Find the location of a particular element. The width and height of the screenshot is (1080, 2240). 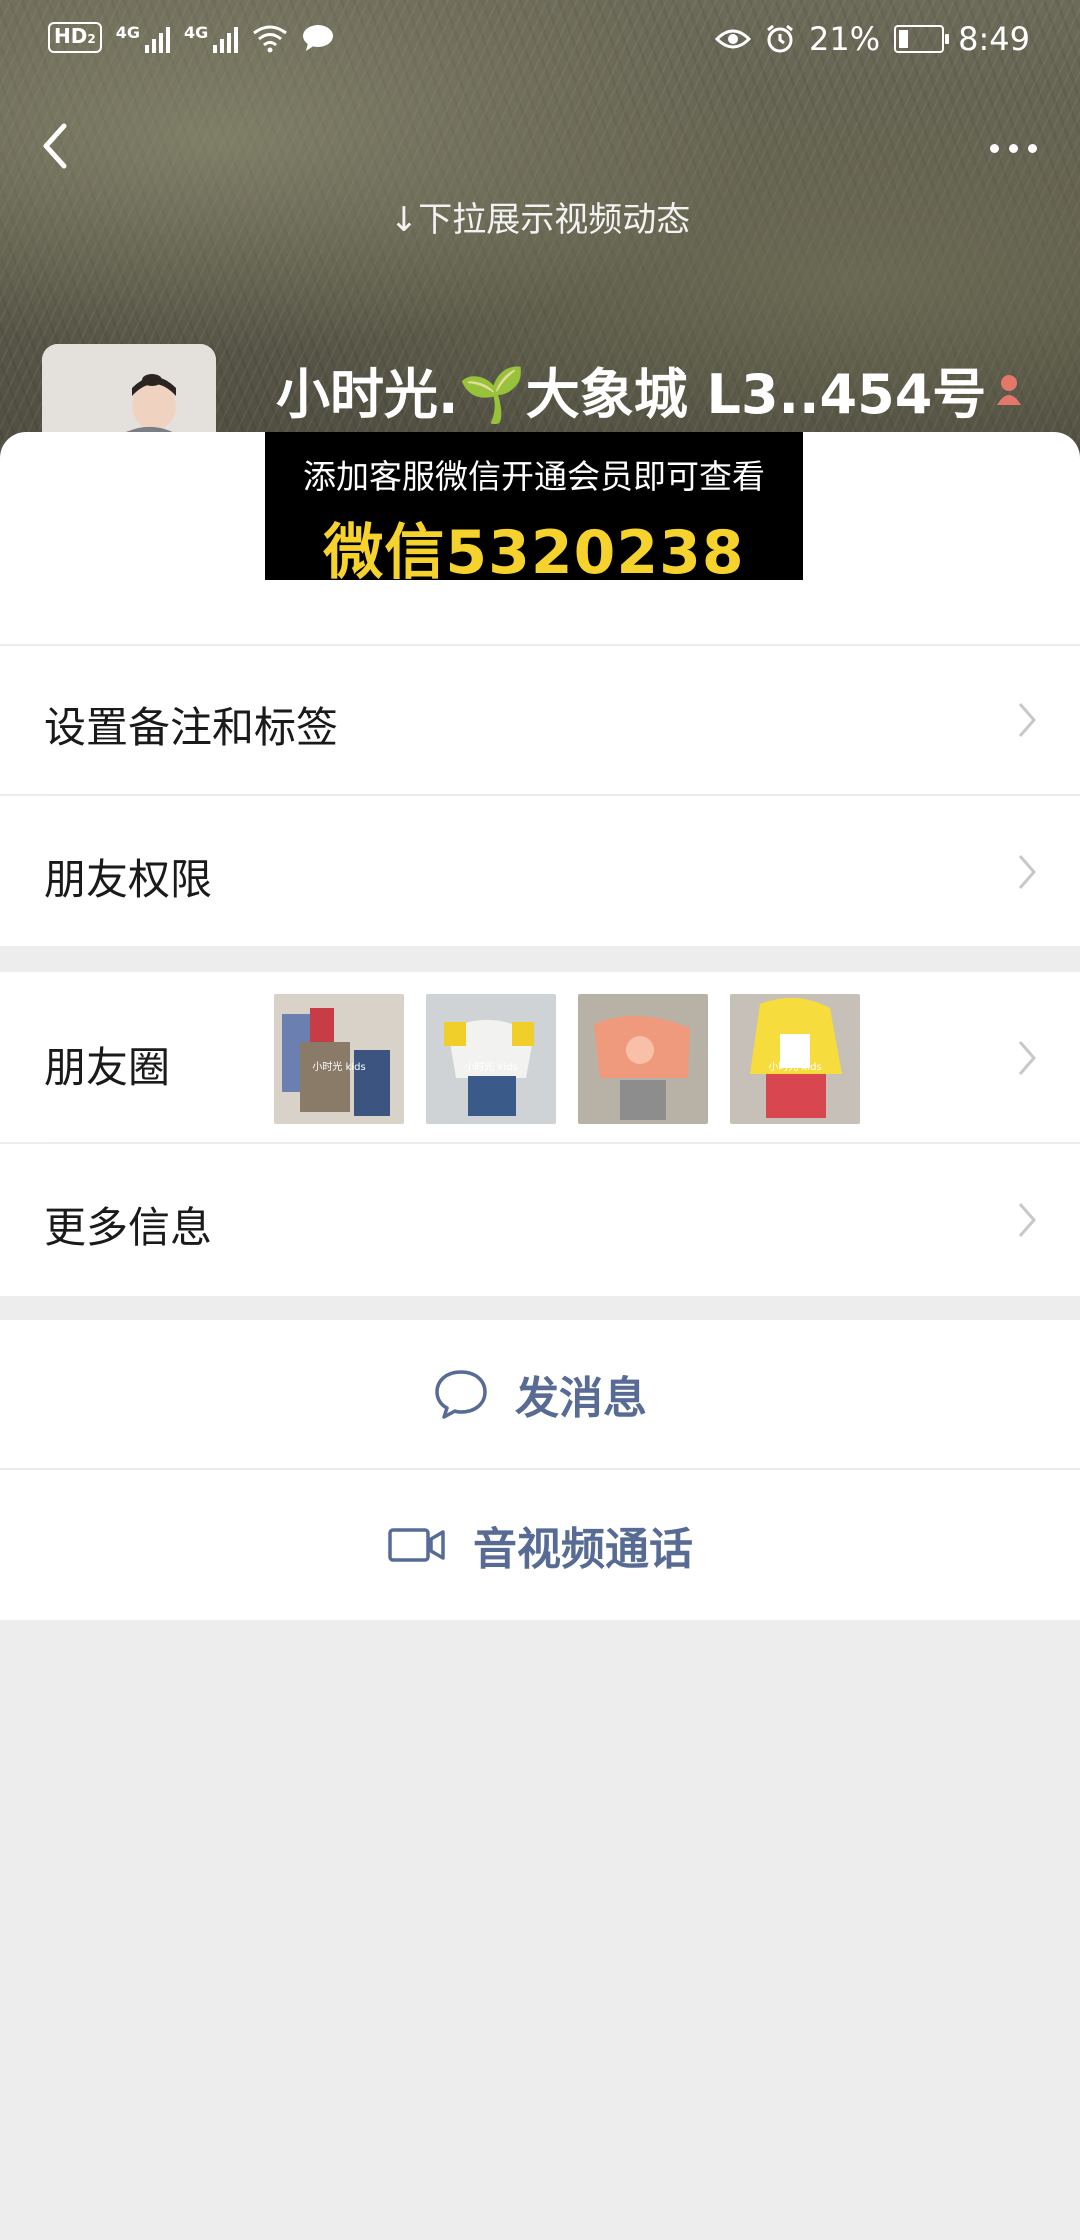

wifi-icon is located at coordinates (270, 38).